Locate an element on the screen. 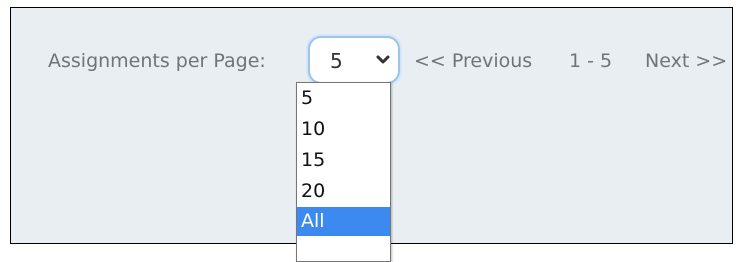 This screenshot has height=262, width=739. previous-link: << Previous is located at coordinates (473, 61).